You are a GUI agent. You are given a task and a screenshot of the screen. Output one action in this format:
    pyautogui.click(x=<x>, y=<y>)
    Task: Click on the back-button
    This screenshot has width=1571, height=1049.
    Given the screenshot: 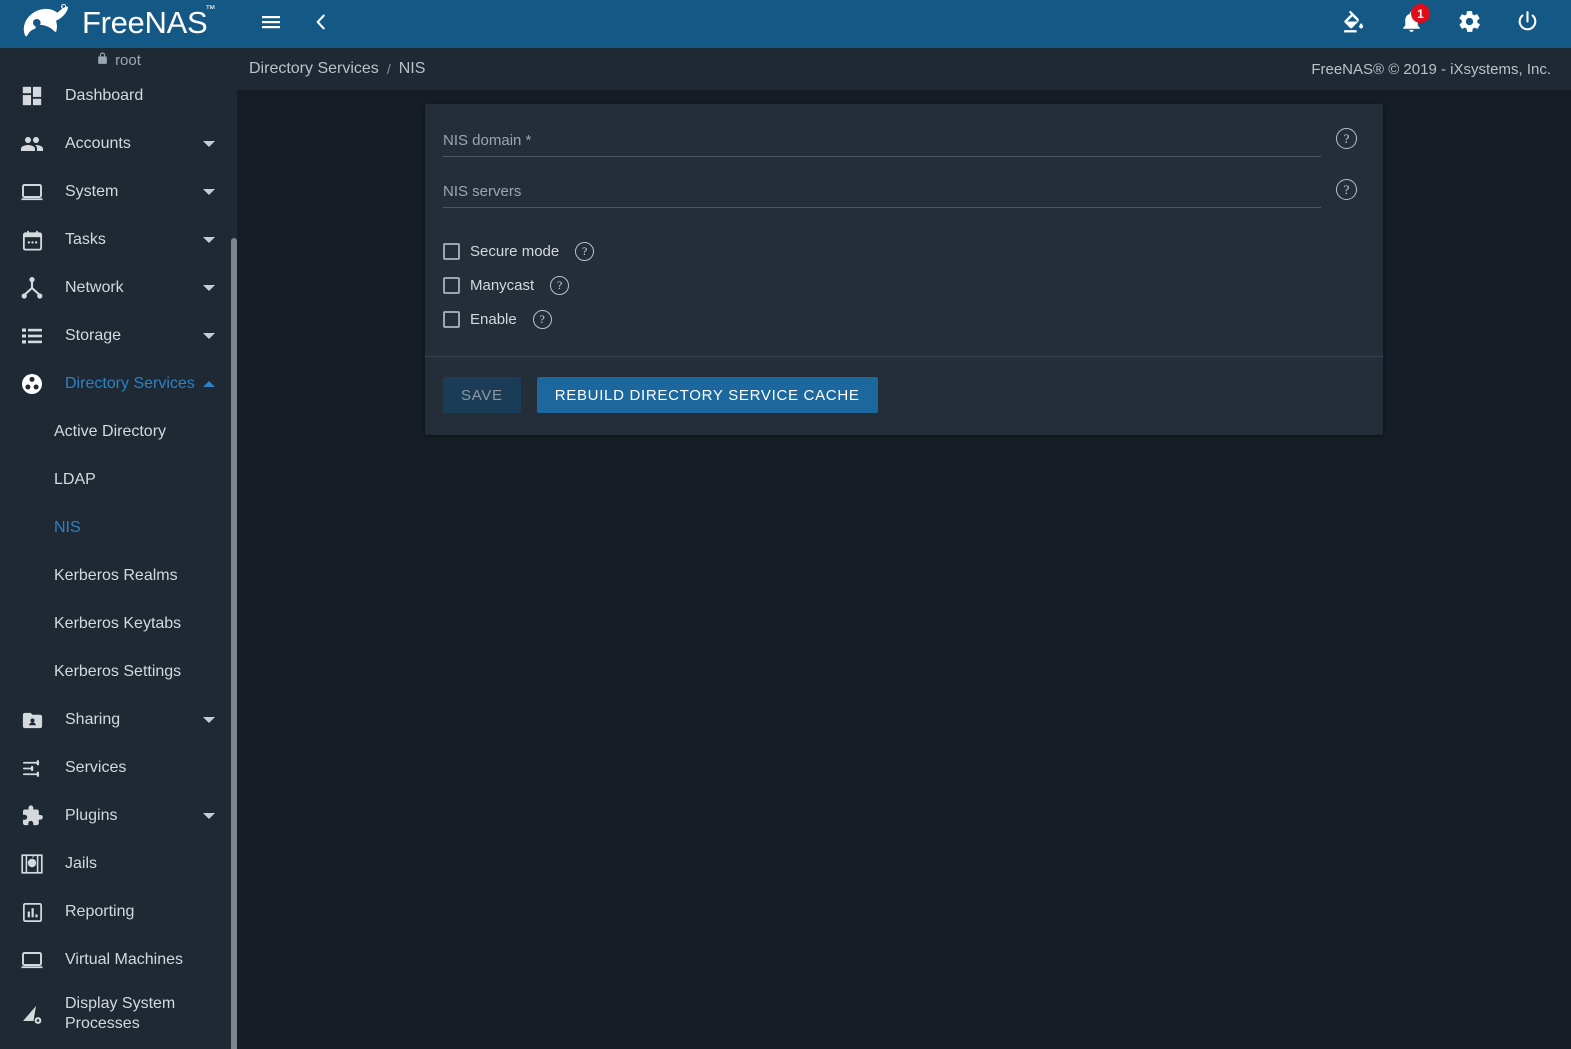 What is the action you would take?
    pyautogui.click(x=321, y=24)
    